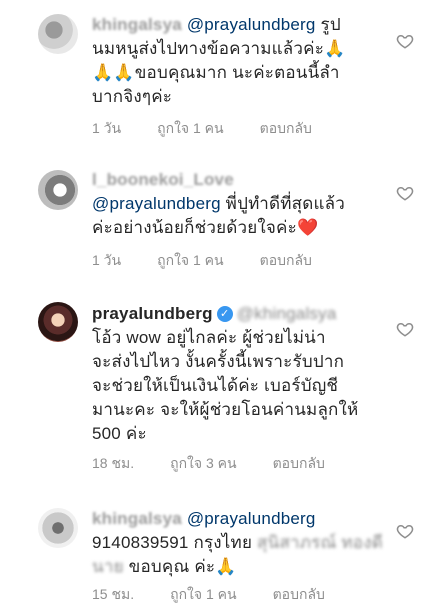 The height and width of the screenshot is (606, 443). What do you see at coordinates (205, 227) in the screenshot?
I see `comment-text-line: ค่ะอย่างน้อยก็ช่วยด้วยใจค่ะ❤️` at bounding box center [205, 227].